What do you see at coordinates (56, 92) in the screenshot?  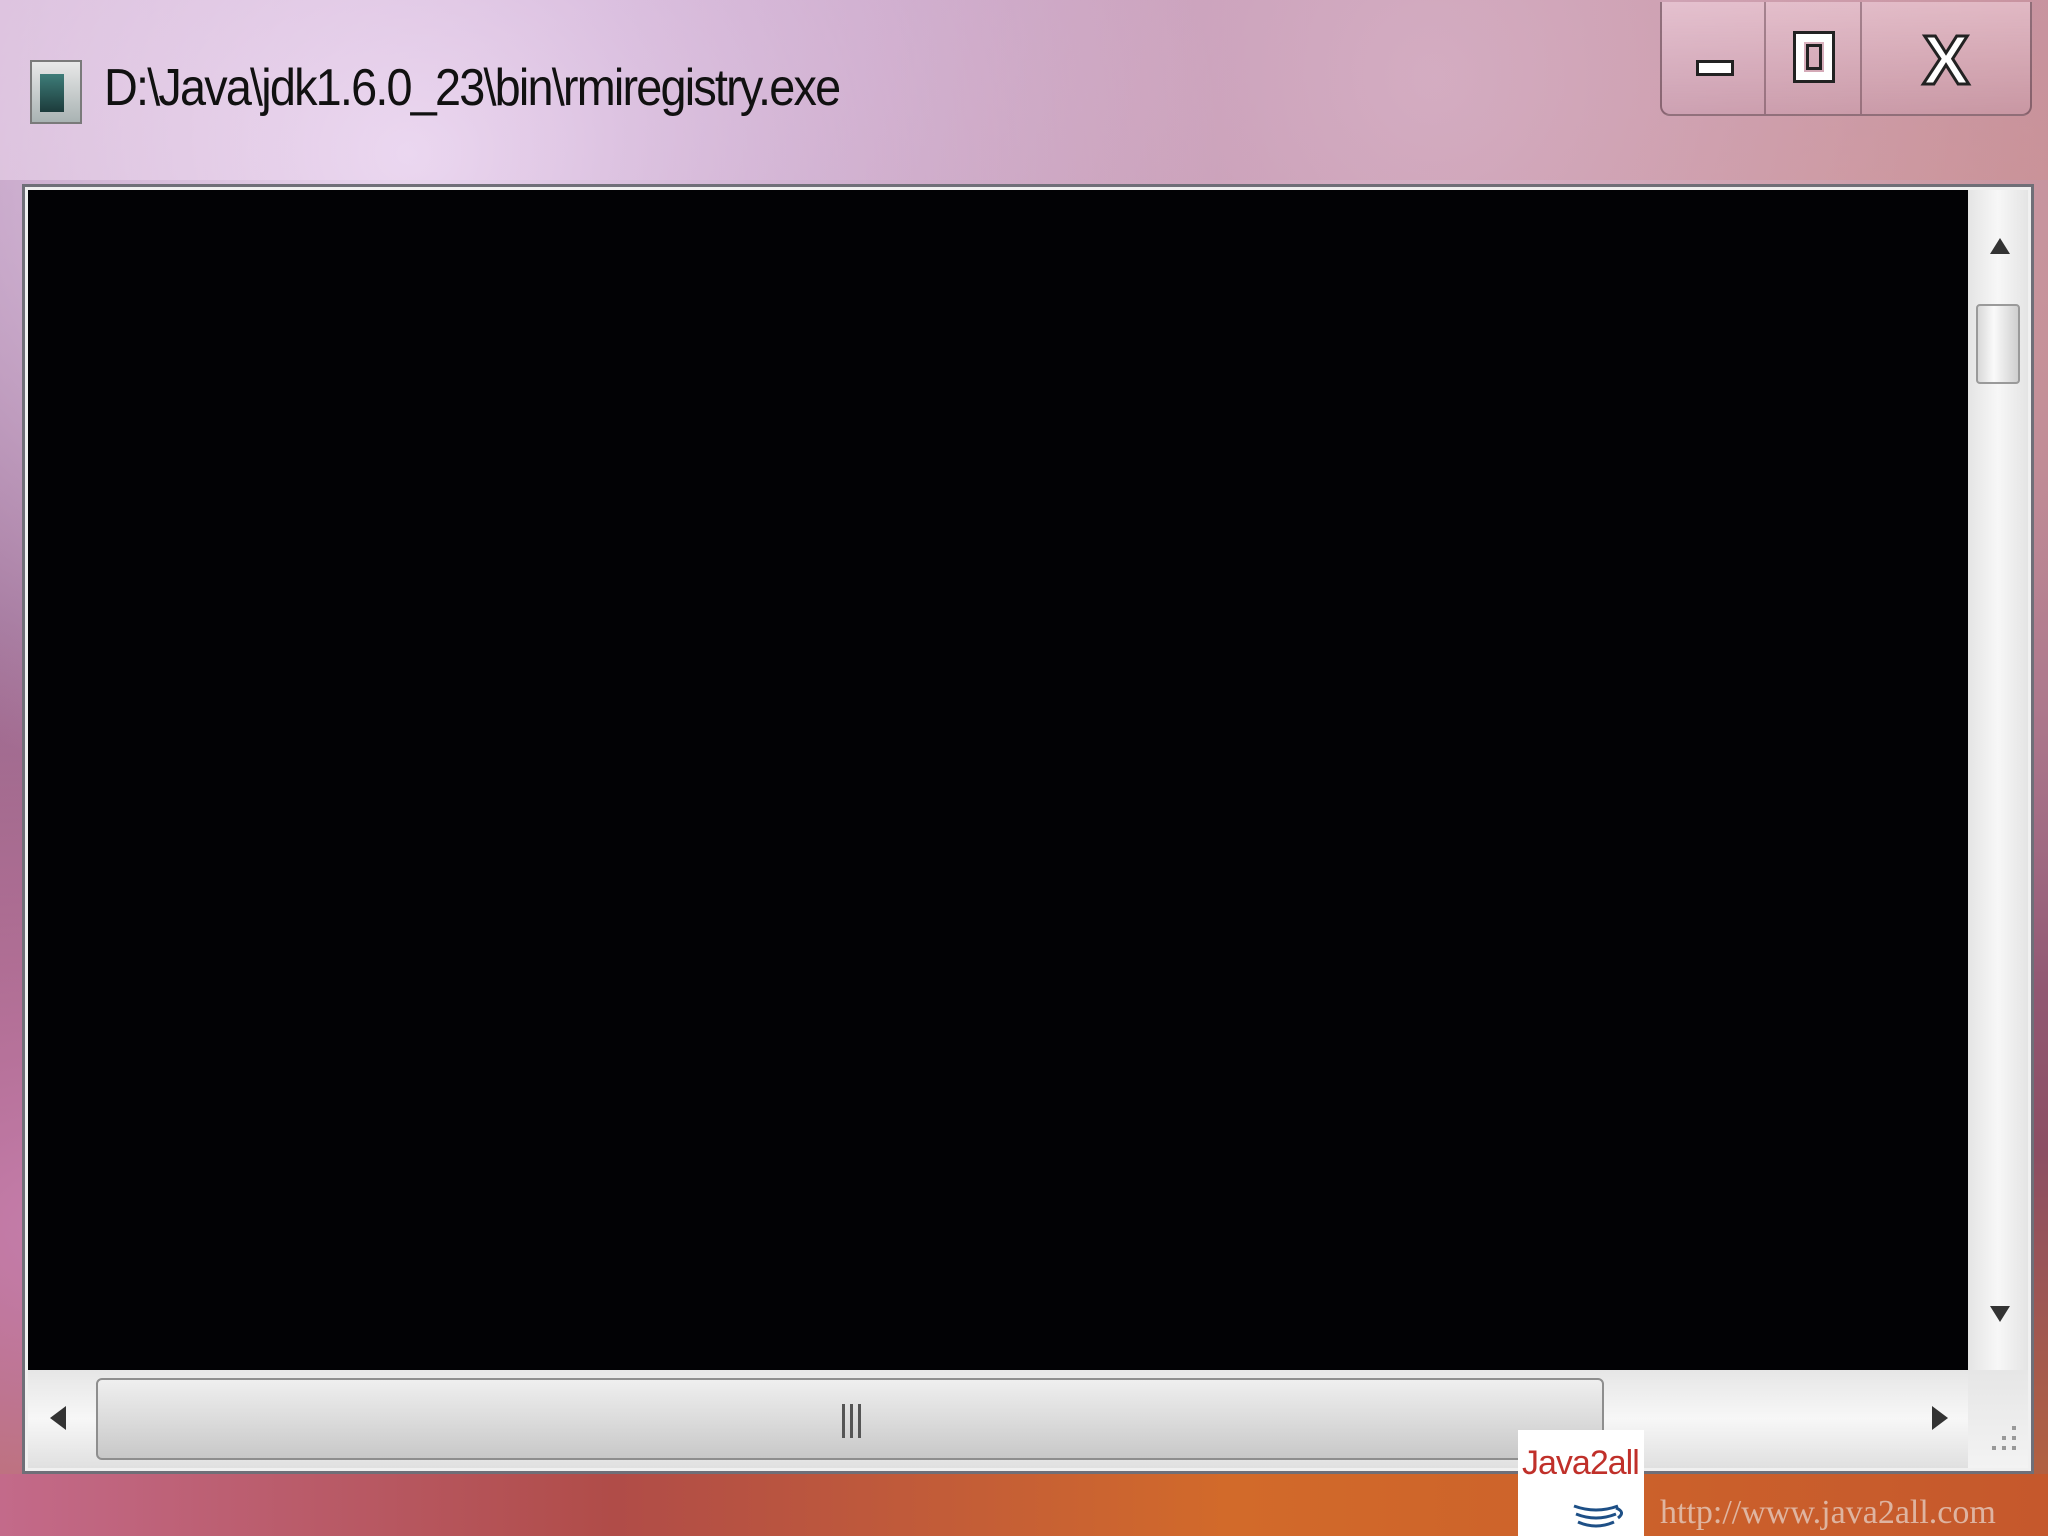 I see `console-app-icon` at bounding box center [56, 92].